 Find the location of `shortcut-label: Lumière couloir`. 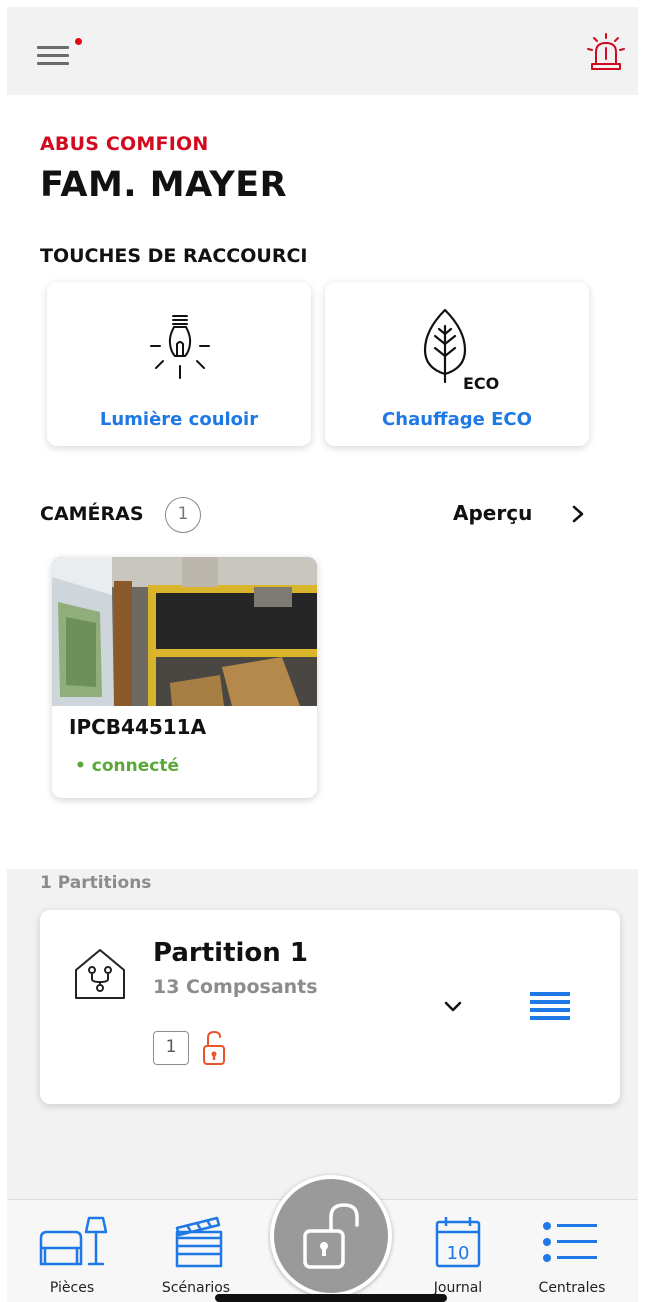

shortcut-label: Lumière couloir is located at coordinates (179, 419).